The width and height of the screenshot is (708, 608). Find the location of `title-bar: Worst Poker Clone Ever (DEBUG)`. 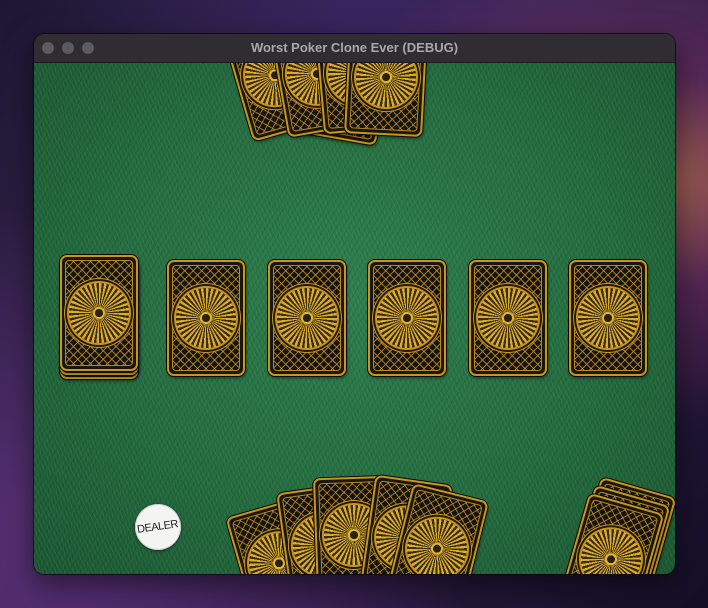

title-bar: Worst Poker Clone Ever (DEBUG) is located at coordinates (354, 48).